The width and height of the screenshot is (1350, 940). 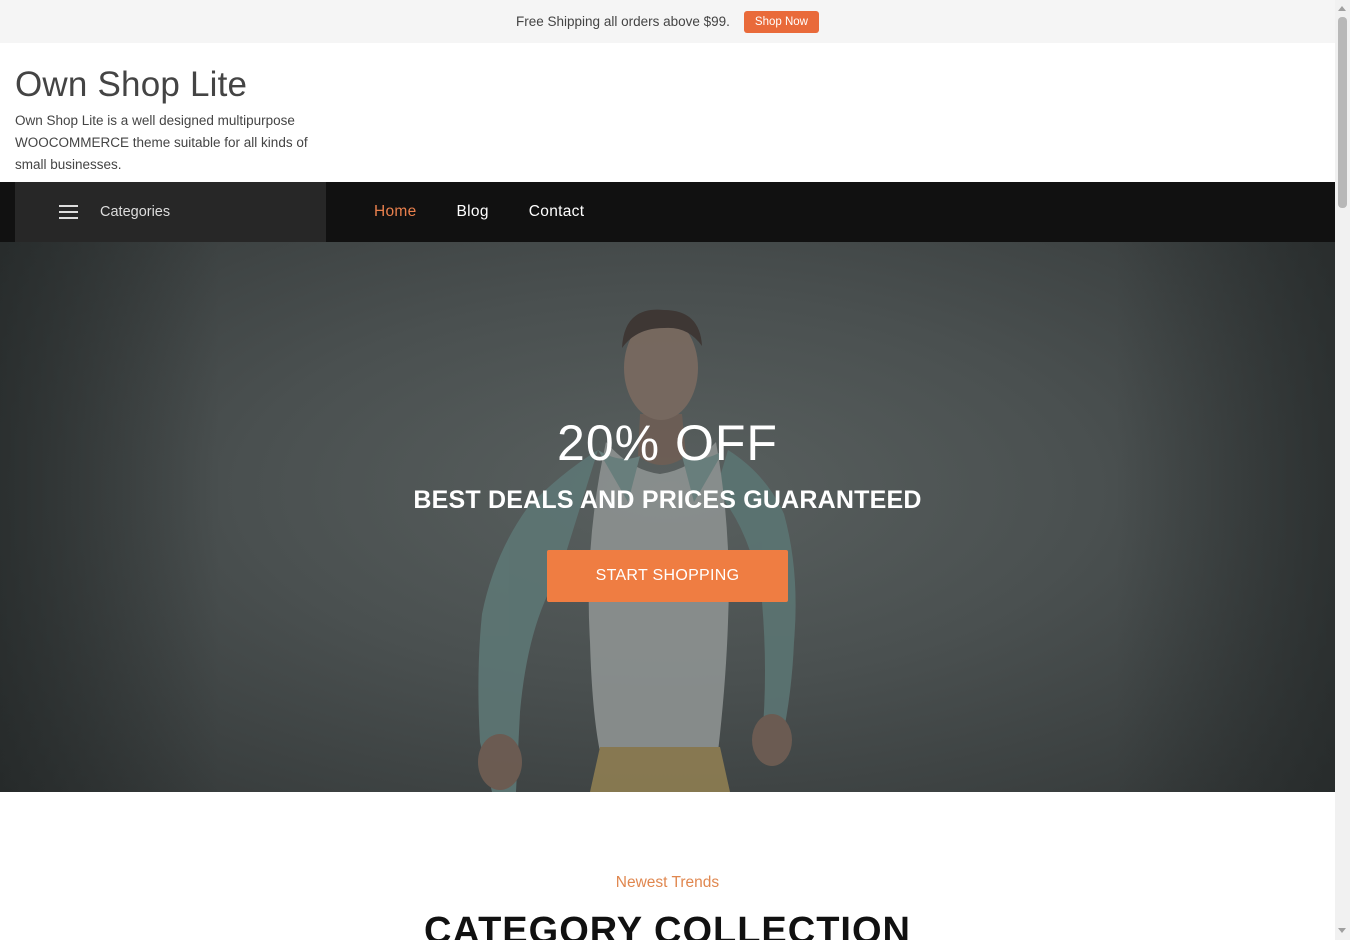 I want to click on section-kicker: Newest Trends, so click(x=667, y=882).